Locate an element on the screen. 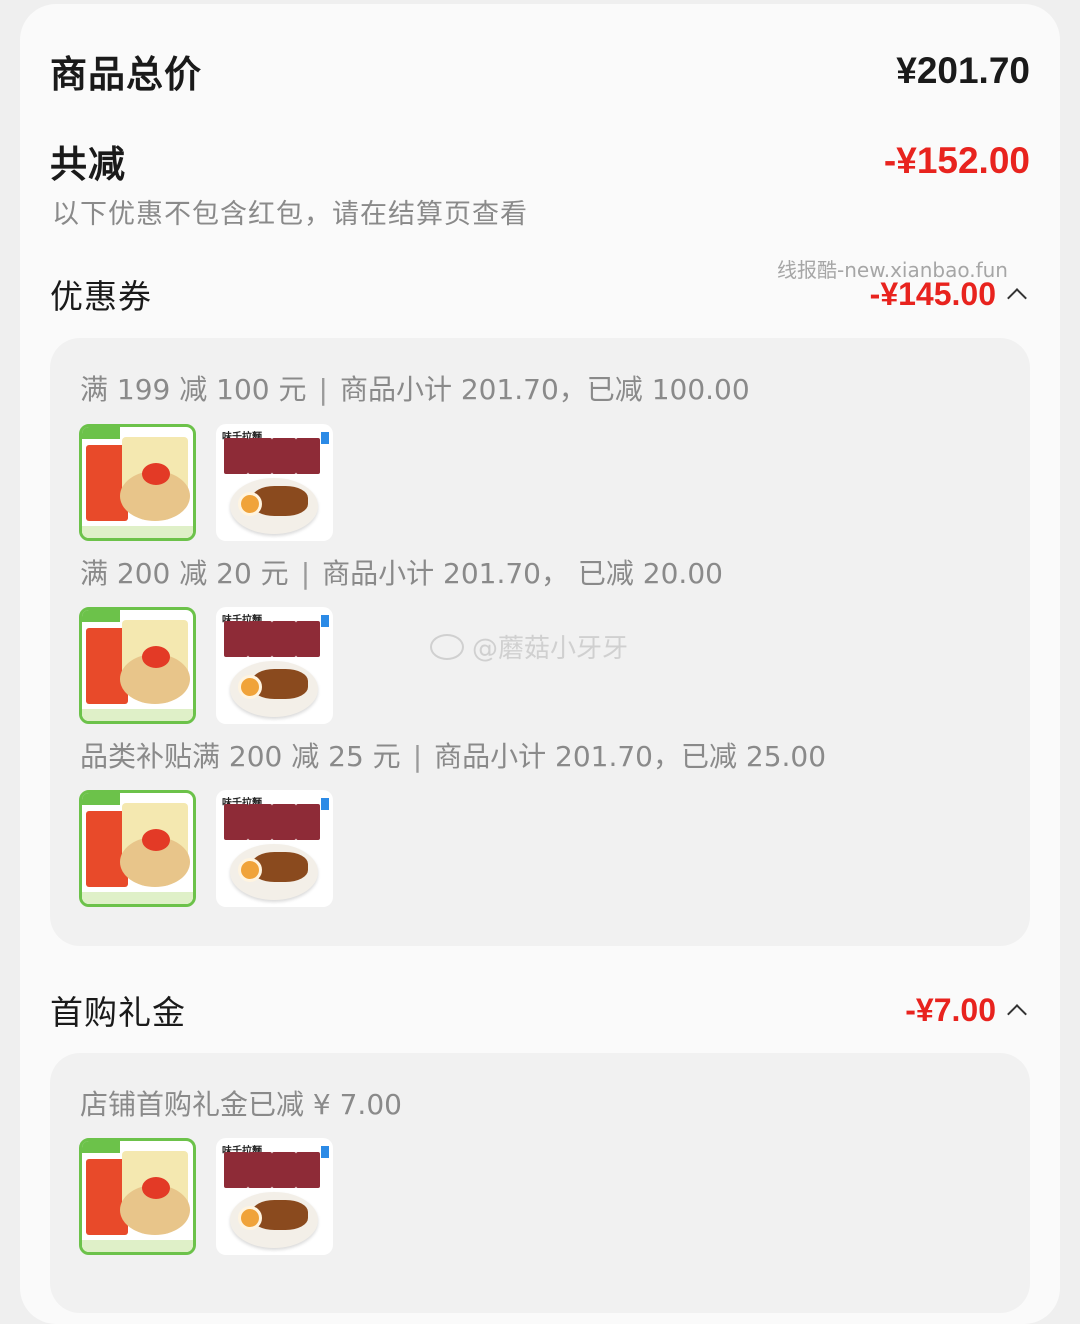  first-purchase-item: 店铺首购礼金已减 ¥ 7.00 is located at coordinates (241, 1103).